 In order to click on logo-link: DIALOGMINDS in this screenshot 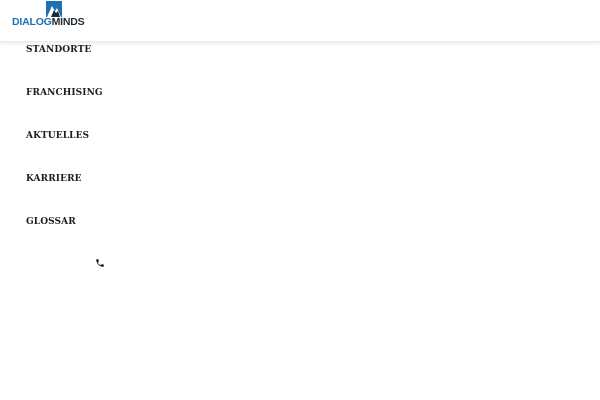, I will do `click(54, 15)`.